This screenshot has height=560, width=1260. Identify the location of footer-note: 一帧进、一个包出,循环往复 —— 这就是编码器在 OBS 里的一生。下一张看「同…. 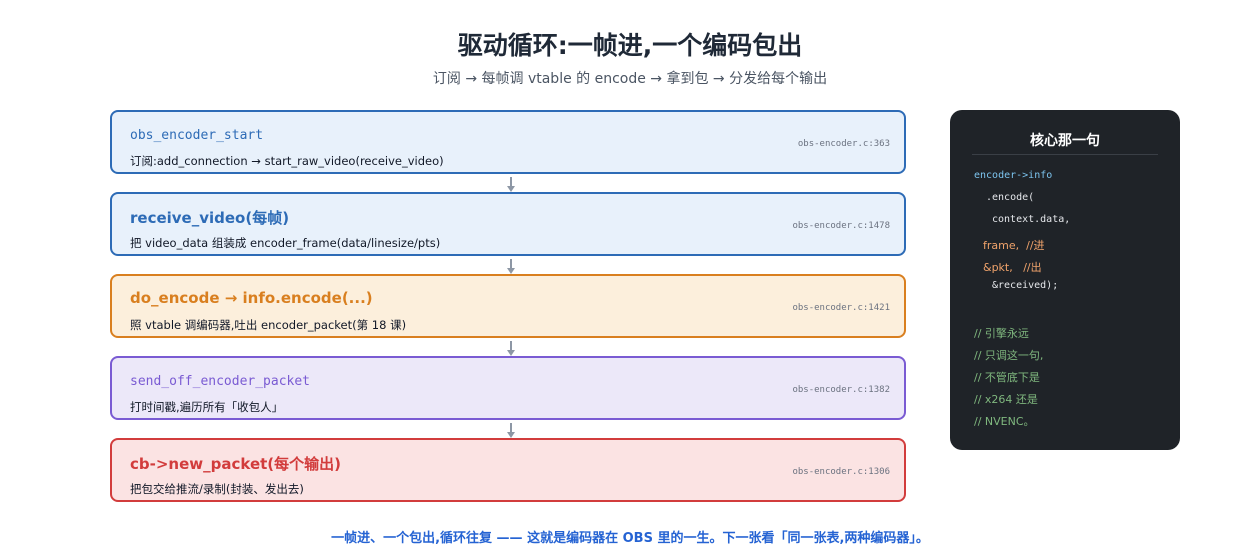
(630, 538).